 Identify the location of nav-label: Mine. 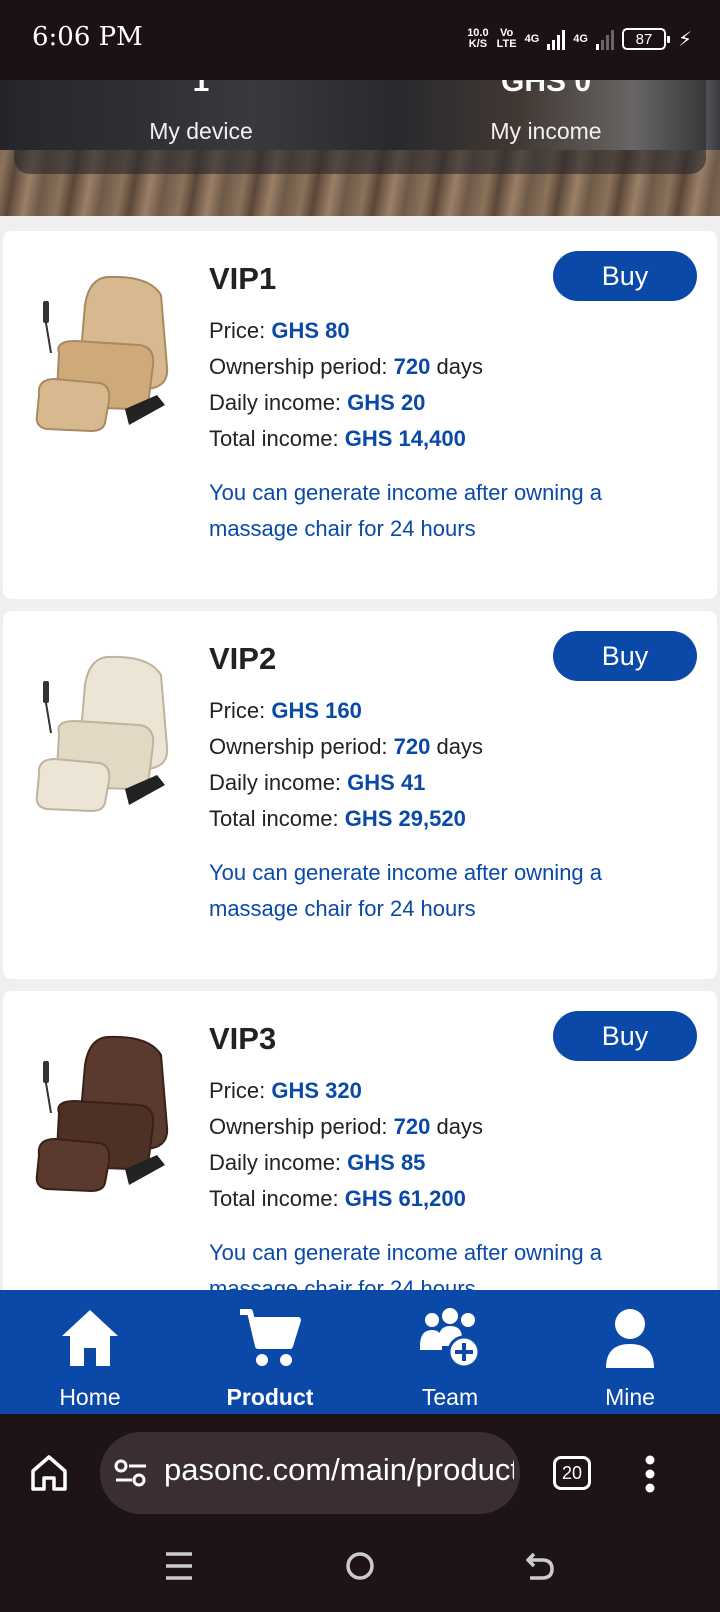
(630, 1397).